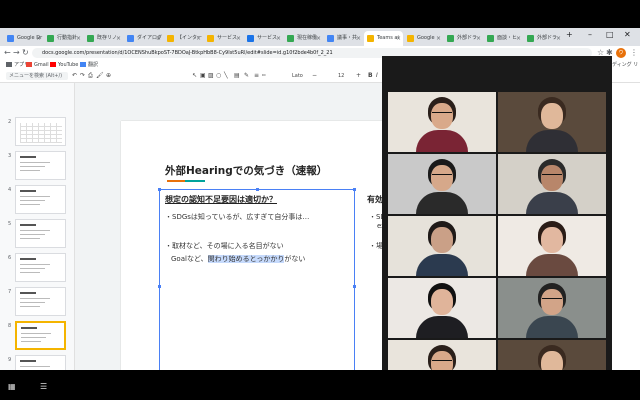 Image resolution: width=640 pixels, height=400 pixels. Describe the element at coordinates (7, 52) in the screenshot. I see `back-icon: ←` at that location.